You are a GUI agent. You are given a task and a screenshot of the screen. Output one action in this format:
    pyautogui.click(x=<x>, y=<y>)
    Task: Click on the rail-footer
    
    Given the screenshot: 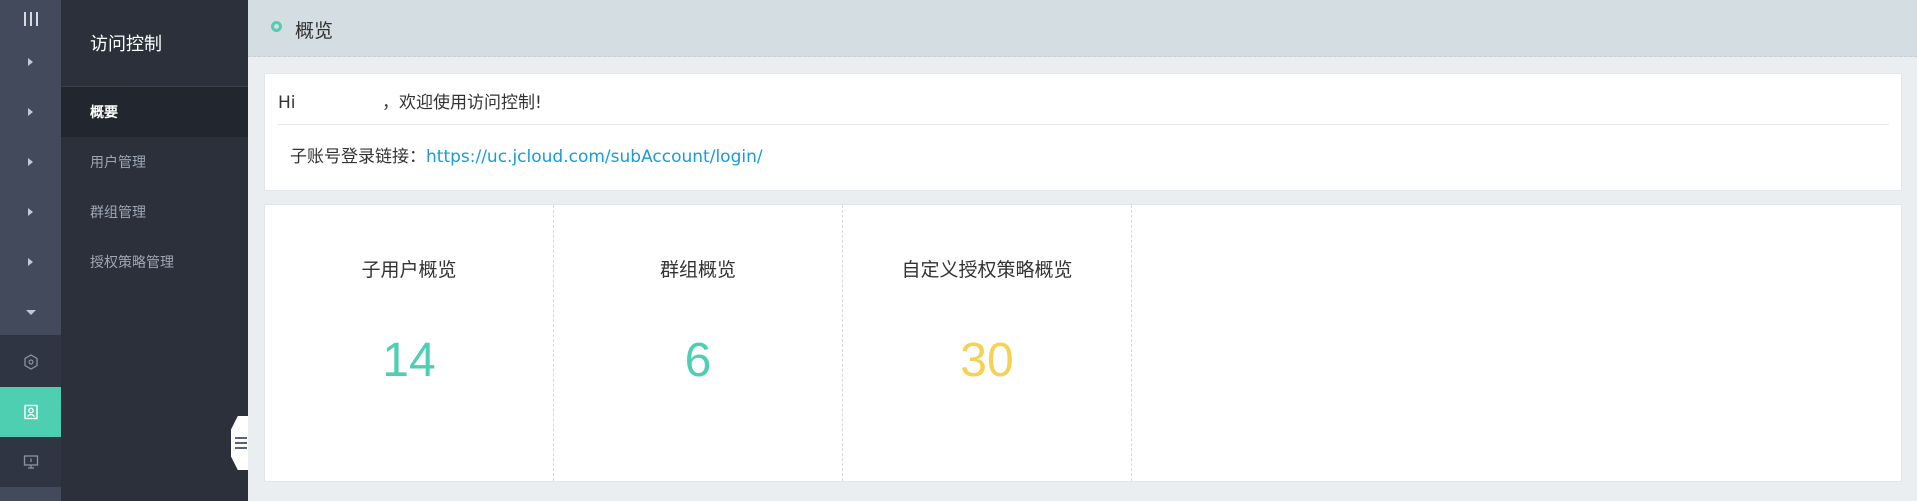 What is the action you would take?
    pyautogui.click(x=30, y=494)
    